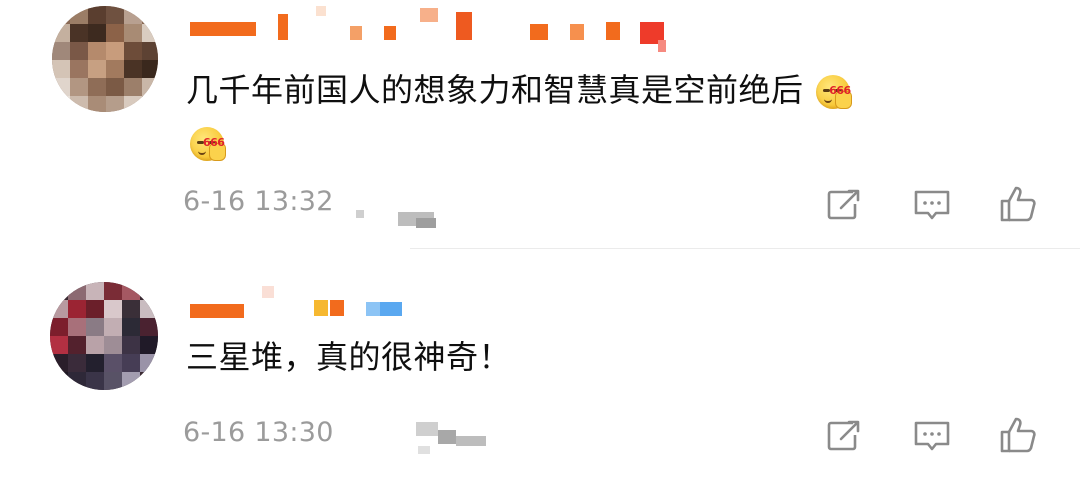 This screenshot has height=479, width=1080. I want to click on comment-time: 6-16 13:32, so click(258, 201).